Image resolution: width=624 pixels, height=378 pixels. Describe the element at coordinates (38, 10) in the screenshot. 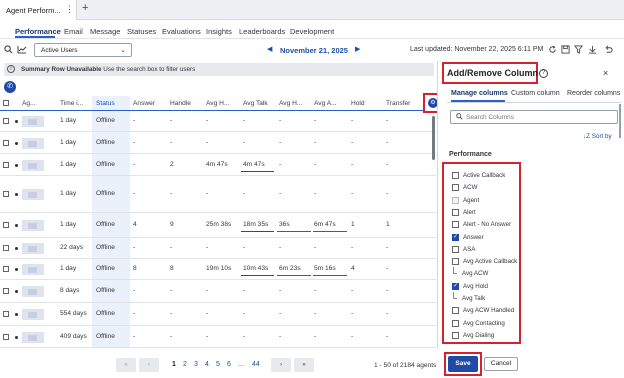

I see `page-tab: Agent Perform... ⋮` at that location.